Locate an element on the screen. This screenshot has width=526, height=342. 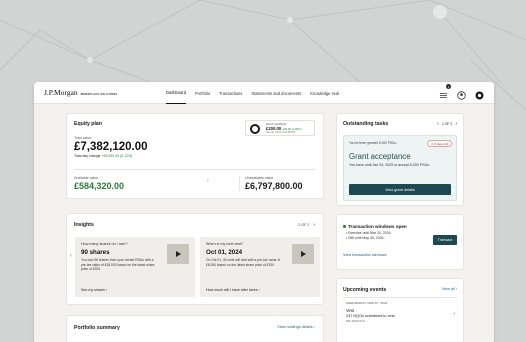
nav-portfolio: Portfolio is located at coordinates (202, 93).